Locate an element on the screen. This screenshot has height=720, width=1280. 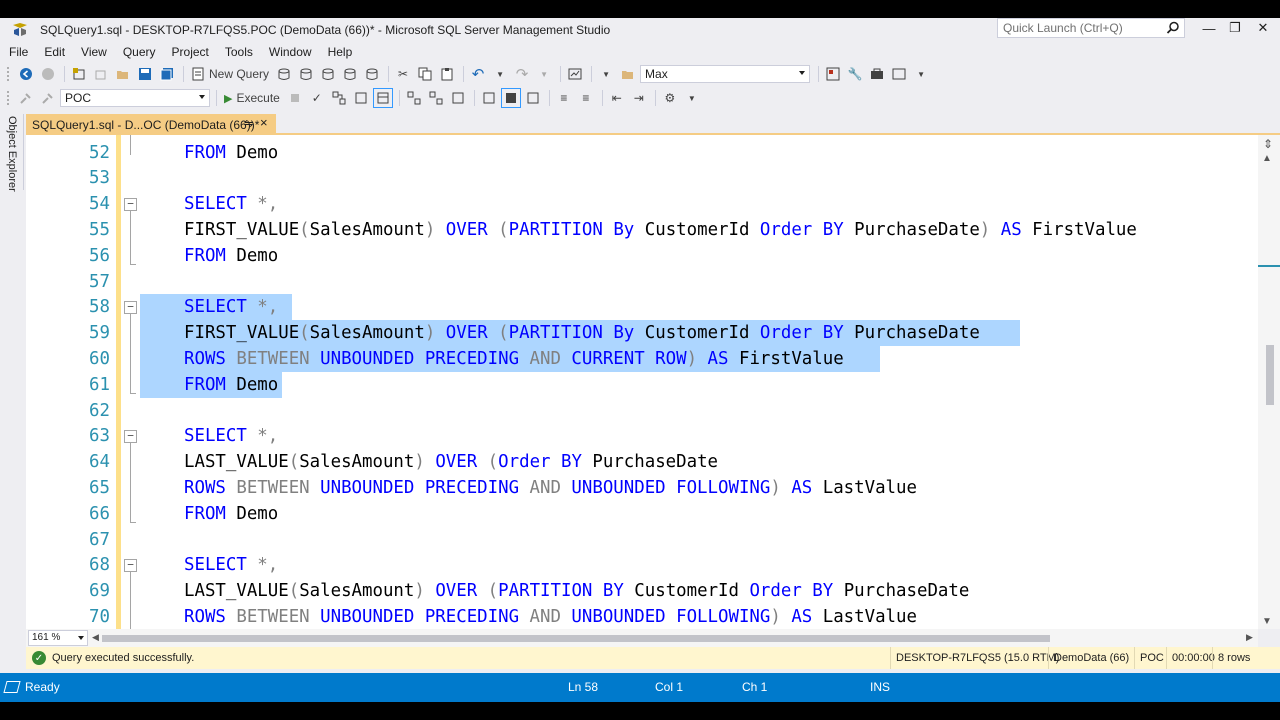
parse-icon: ✓ is located at coordinates (317, 98).